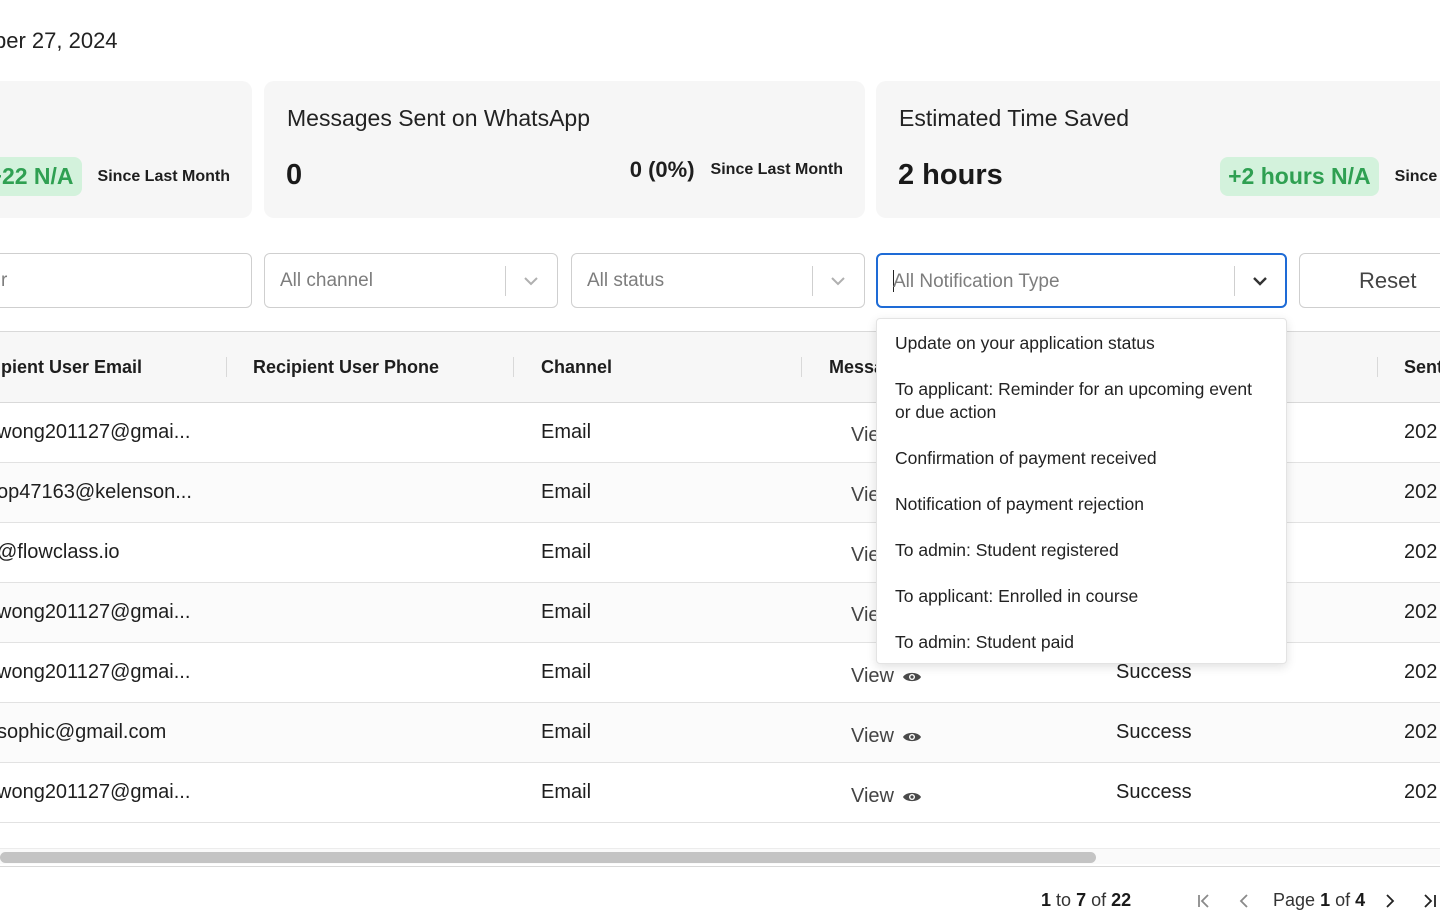 Image resolution: width=1440 pixels, height=916 pixels. Describe the element at coordinates (1086, 900) in the screenshot. I see `pagination-summary: 1 to 7 of 22` at that location.